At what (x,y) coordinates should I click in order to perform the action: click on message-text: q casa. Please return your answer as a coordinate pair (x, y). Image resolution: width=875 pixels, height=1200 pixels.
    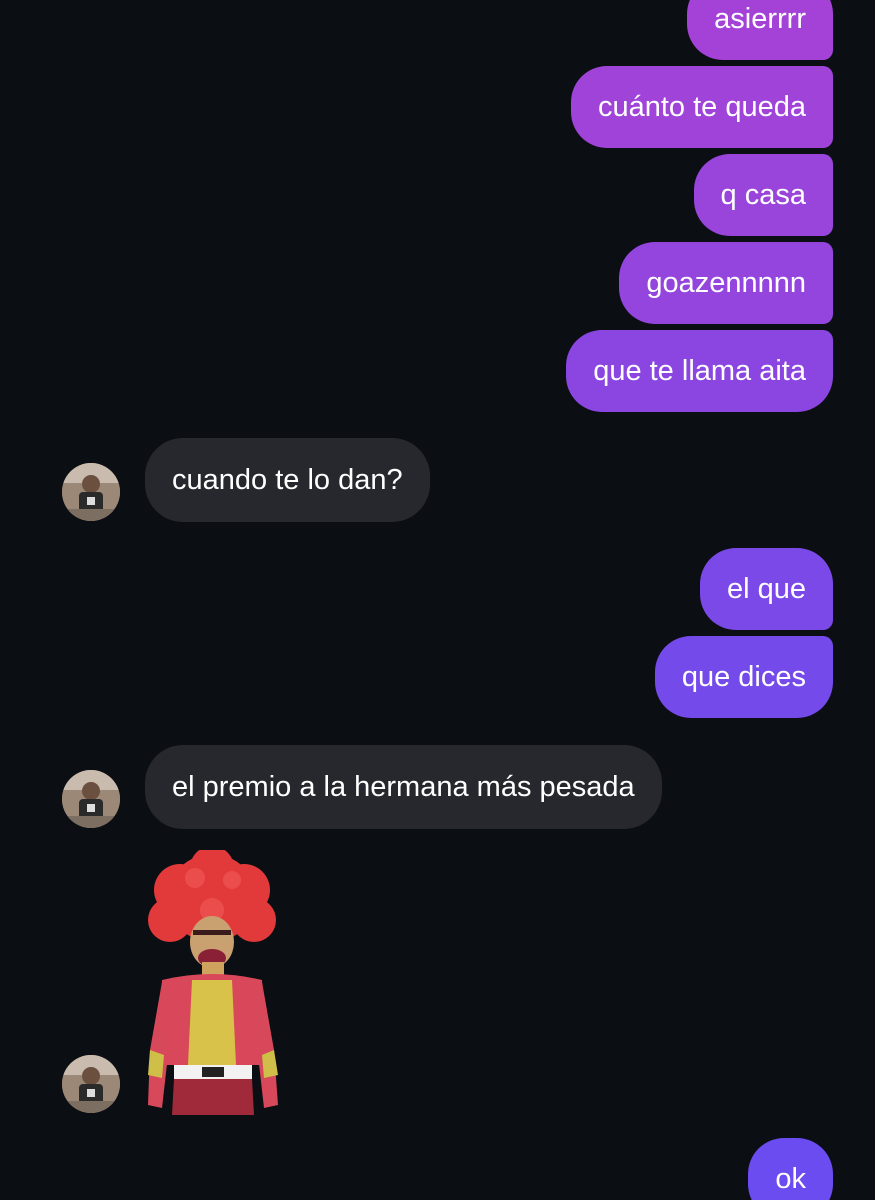
    Looking at the image, I should click on (763, 195).